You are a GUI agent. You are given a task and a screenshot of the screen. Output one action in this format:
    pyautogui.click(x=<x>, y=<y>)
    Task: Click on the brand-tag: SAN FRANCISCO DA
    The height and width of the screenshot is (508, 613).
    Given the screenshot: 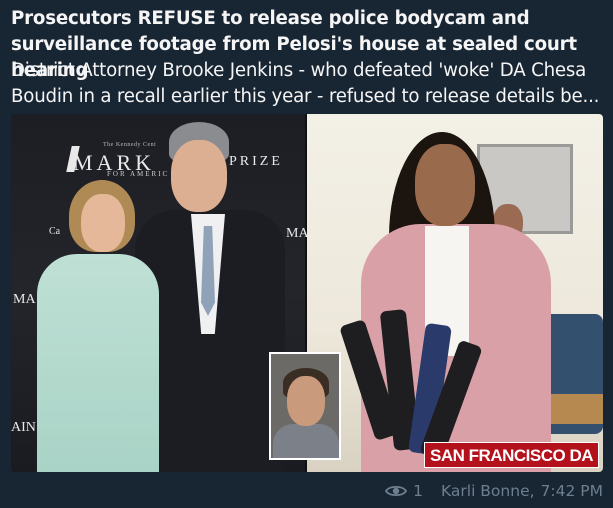 What is the action you would take?
    pyautogui.click(x=511, y=455)
    